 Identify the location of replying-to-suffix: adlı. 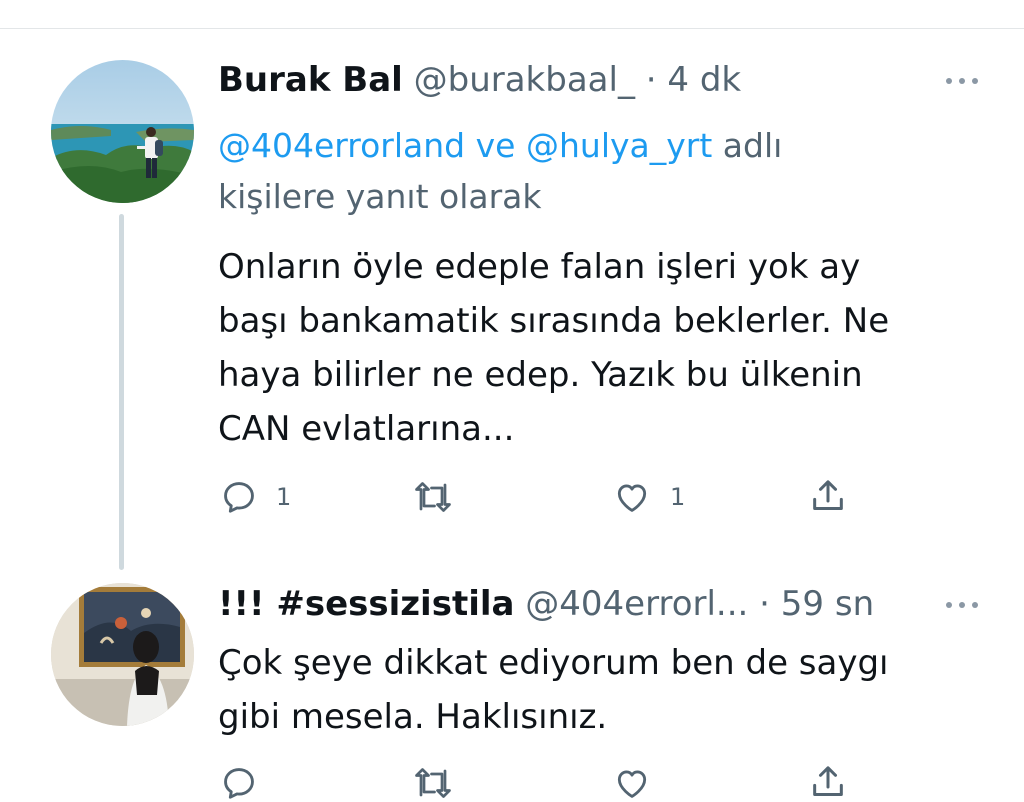
(752, 145).